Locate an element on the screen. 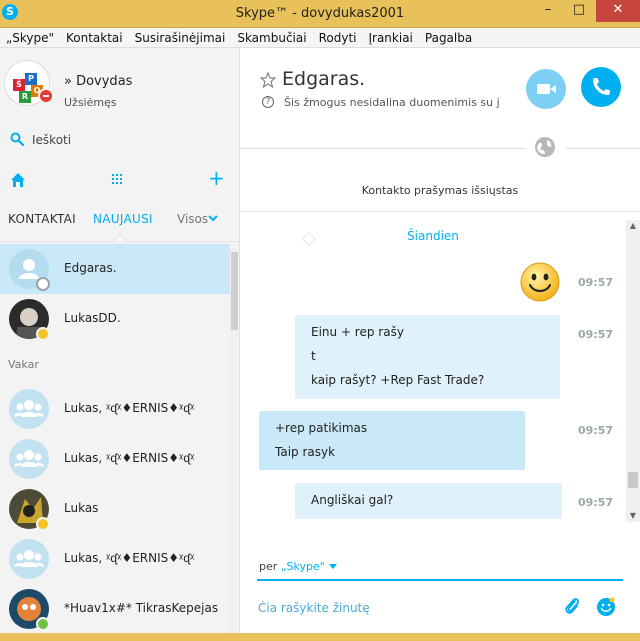 Image resolution: width=640 pixels, height=641 pixels. do-not-disturb-icon is located at coordinates (46, 96).